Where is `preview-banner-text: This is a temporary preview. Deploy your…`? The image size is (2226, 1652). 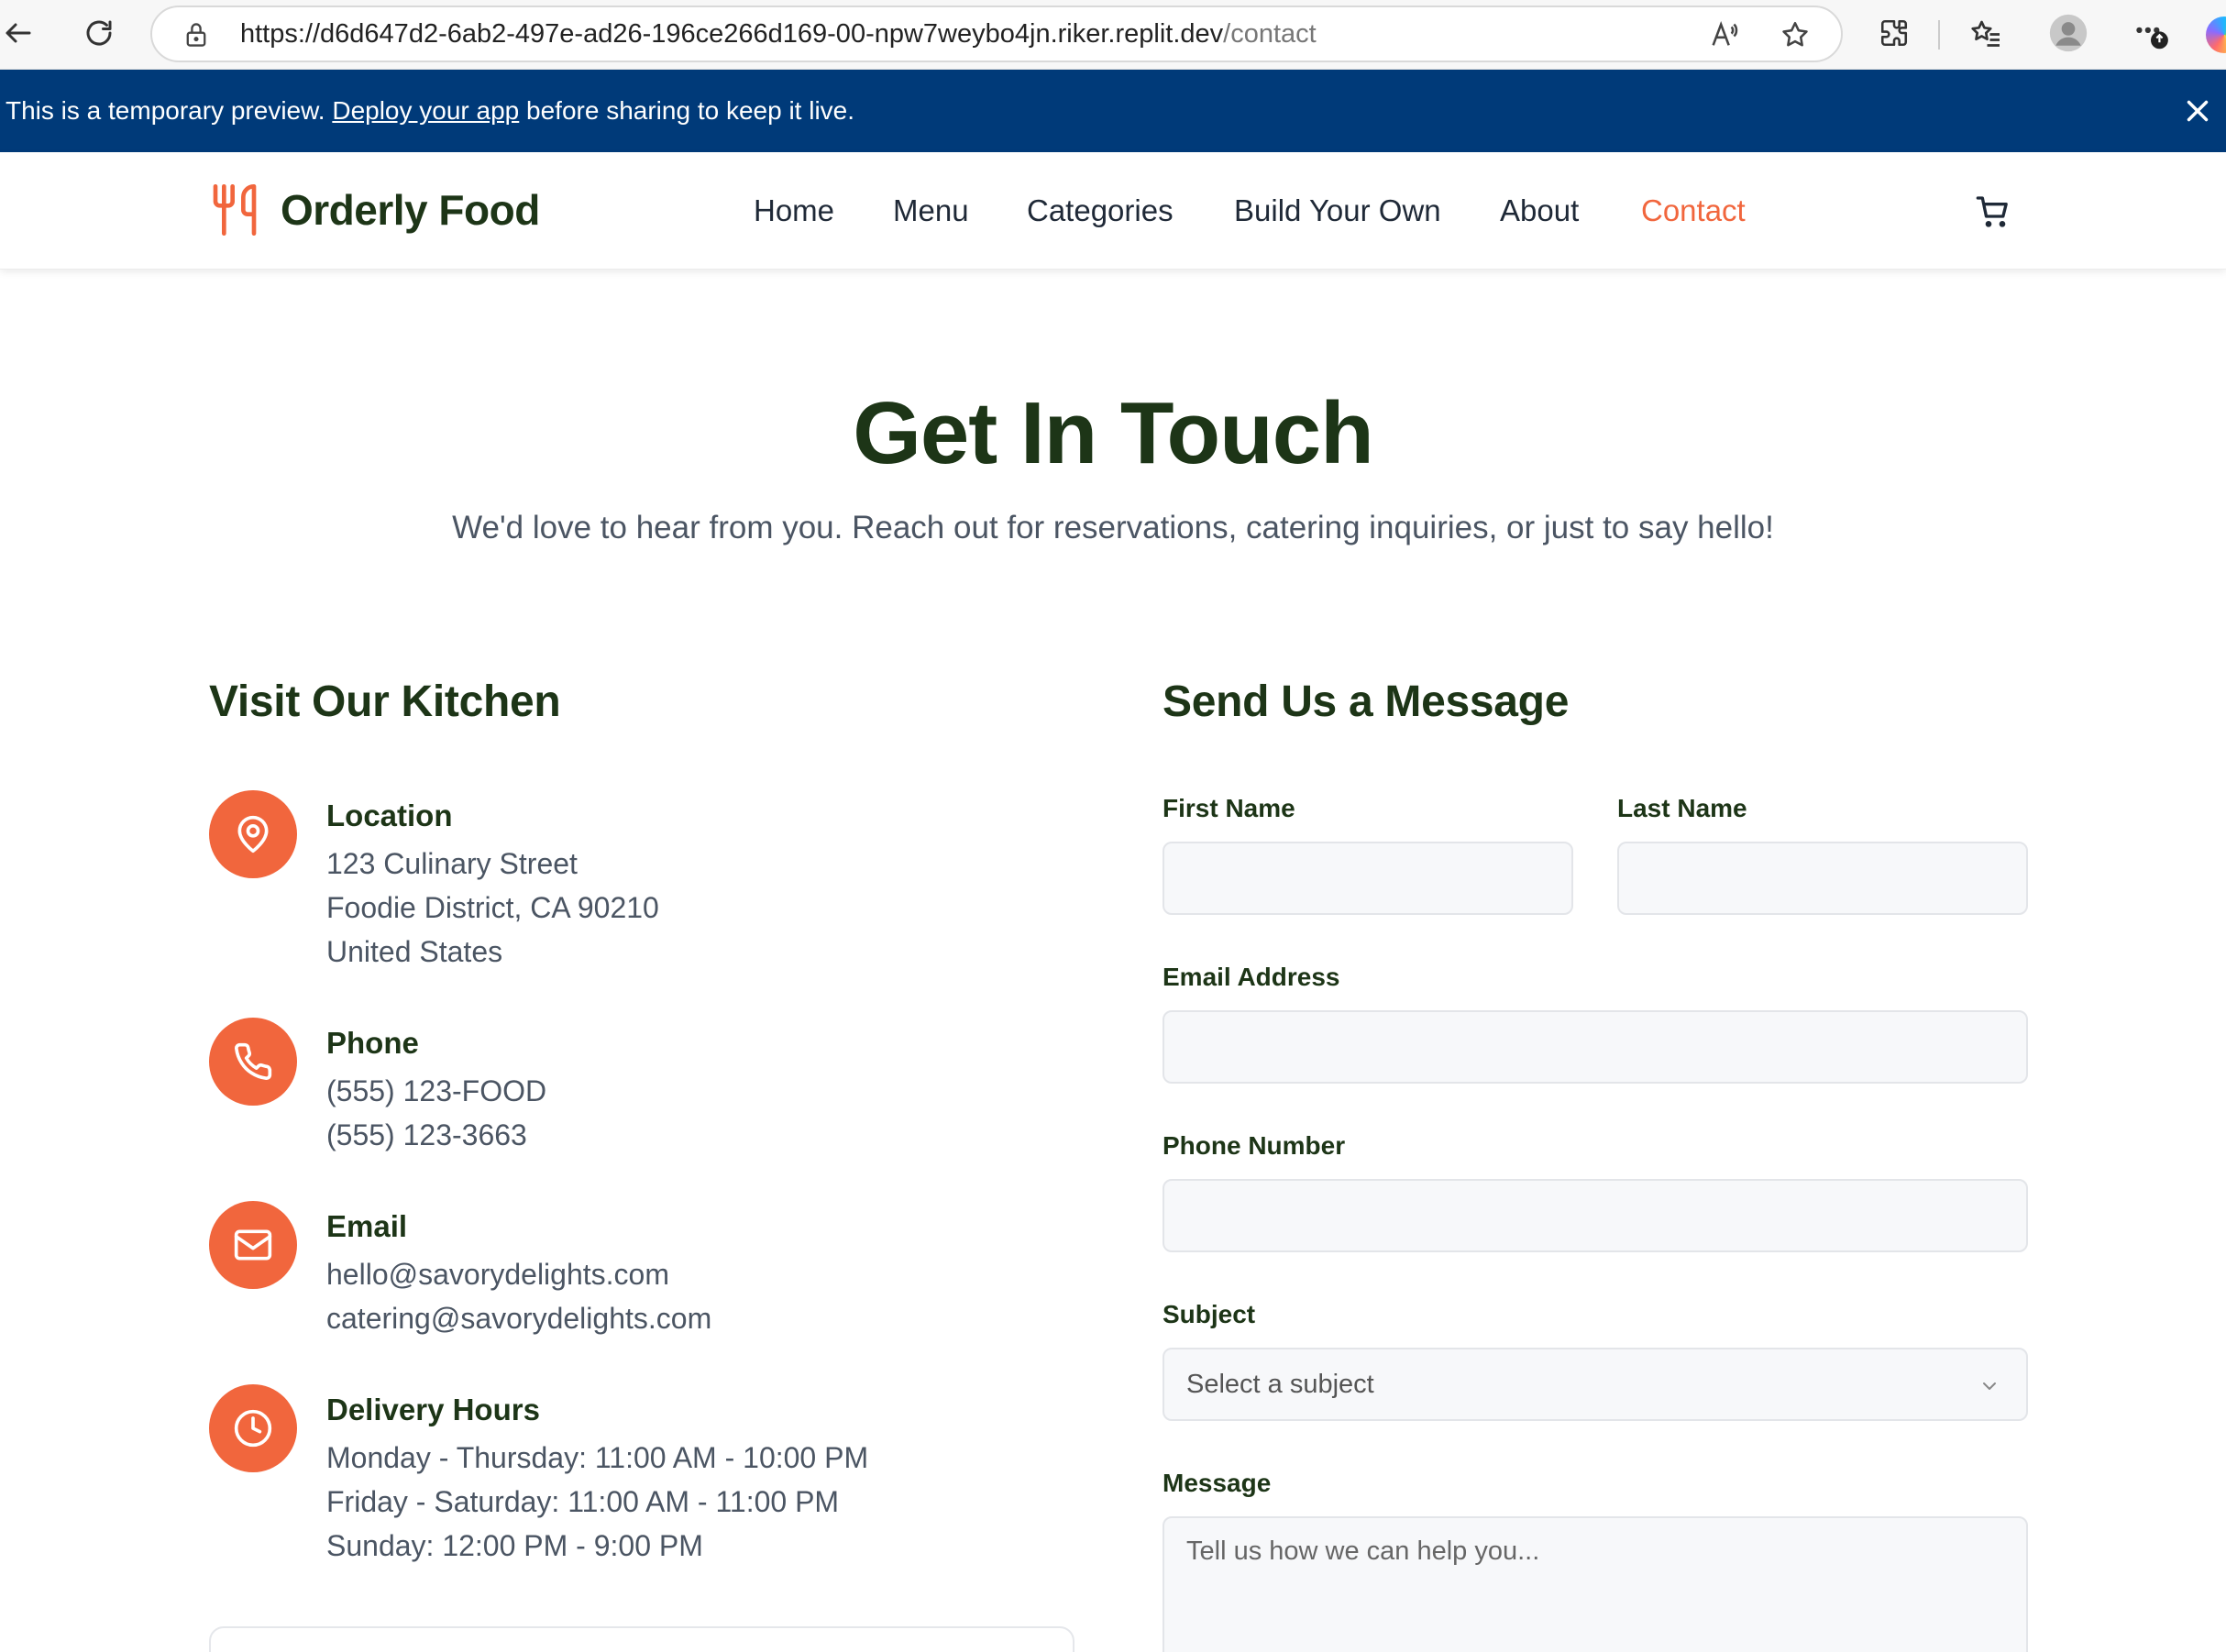 preview-banner-text: This is a temporary preview. Deploy your… is located at coordinates (430, 111).